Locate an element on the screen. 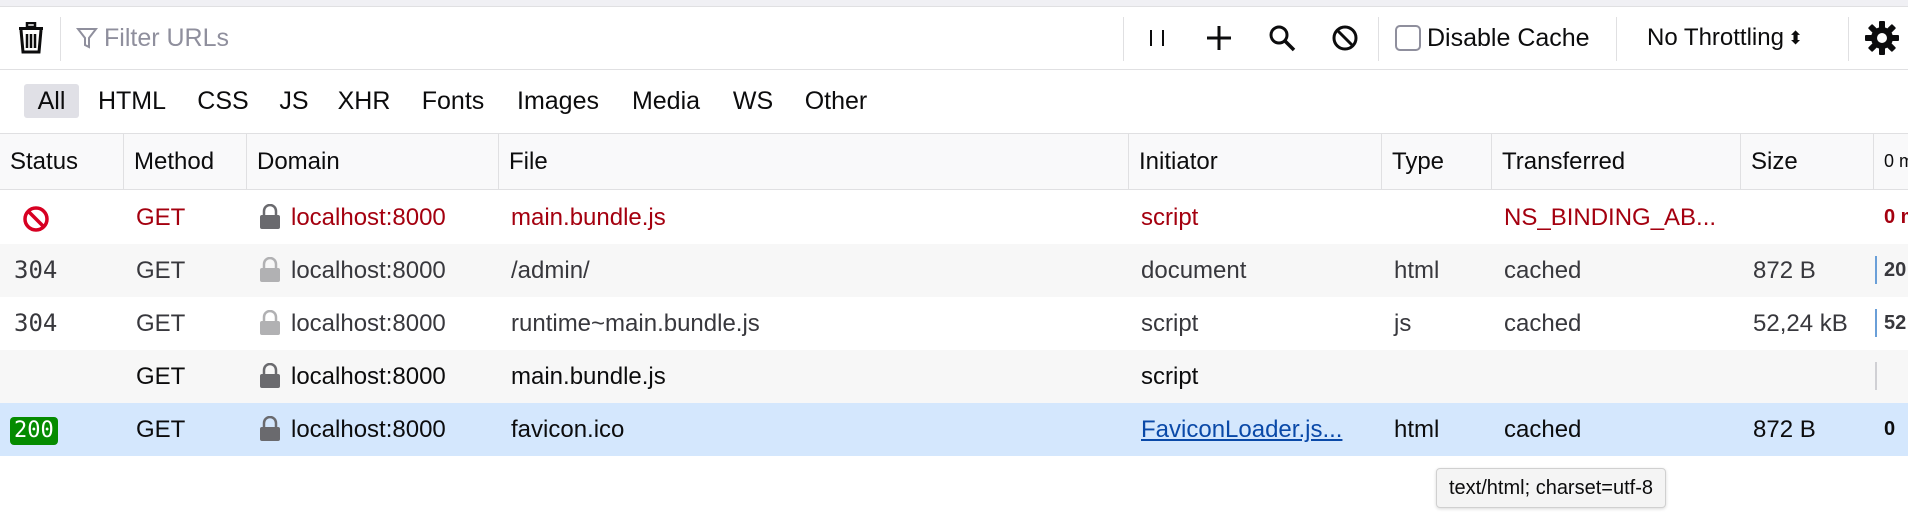 This screenshot has width=1908, height=524. column-header-type: Type is located at coordinates (1437, 161).